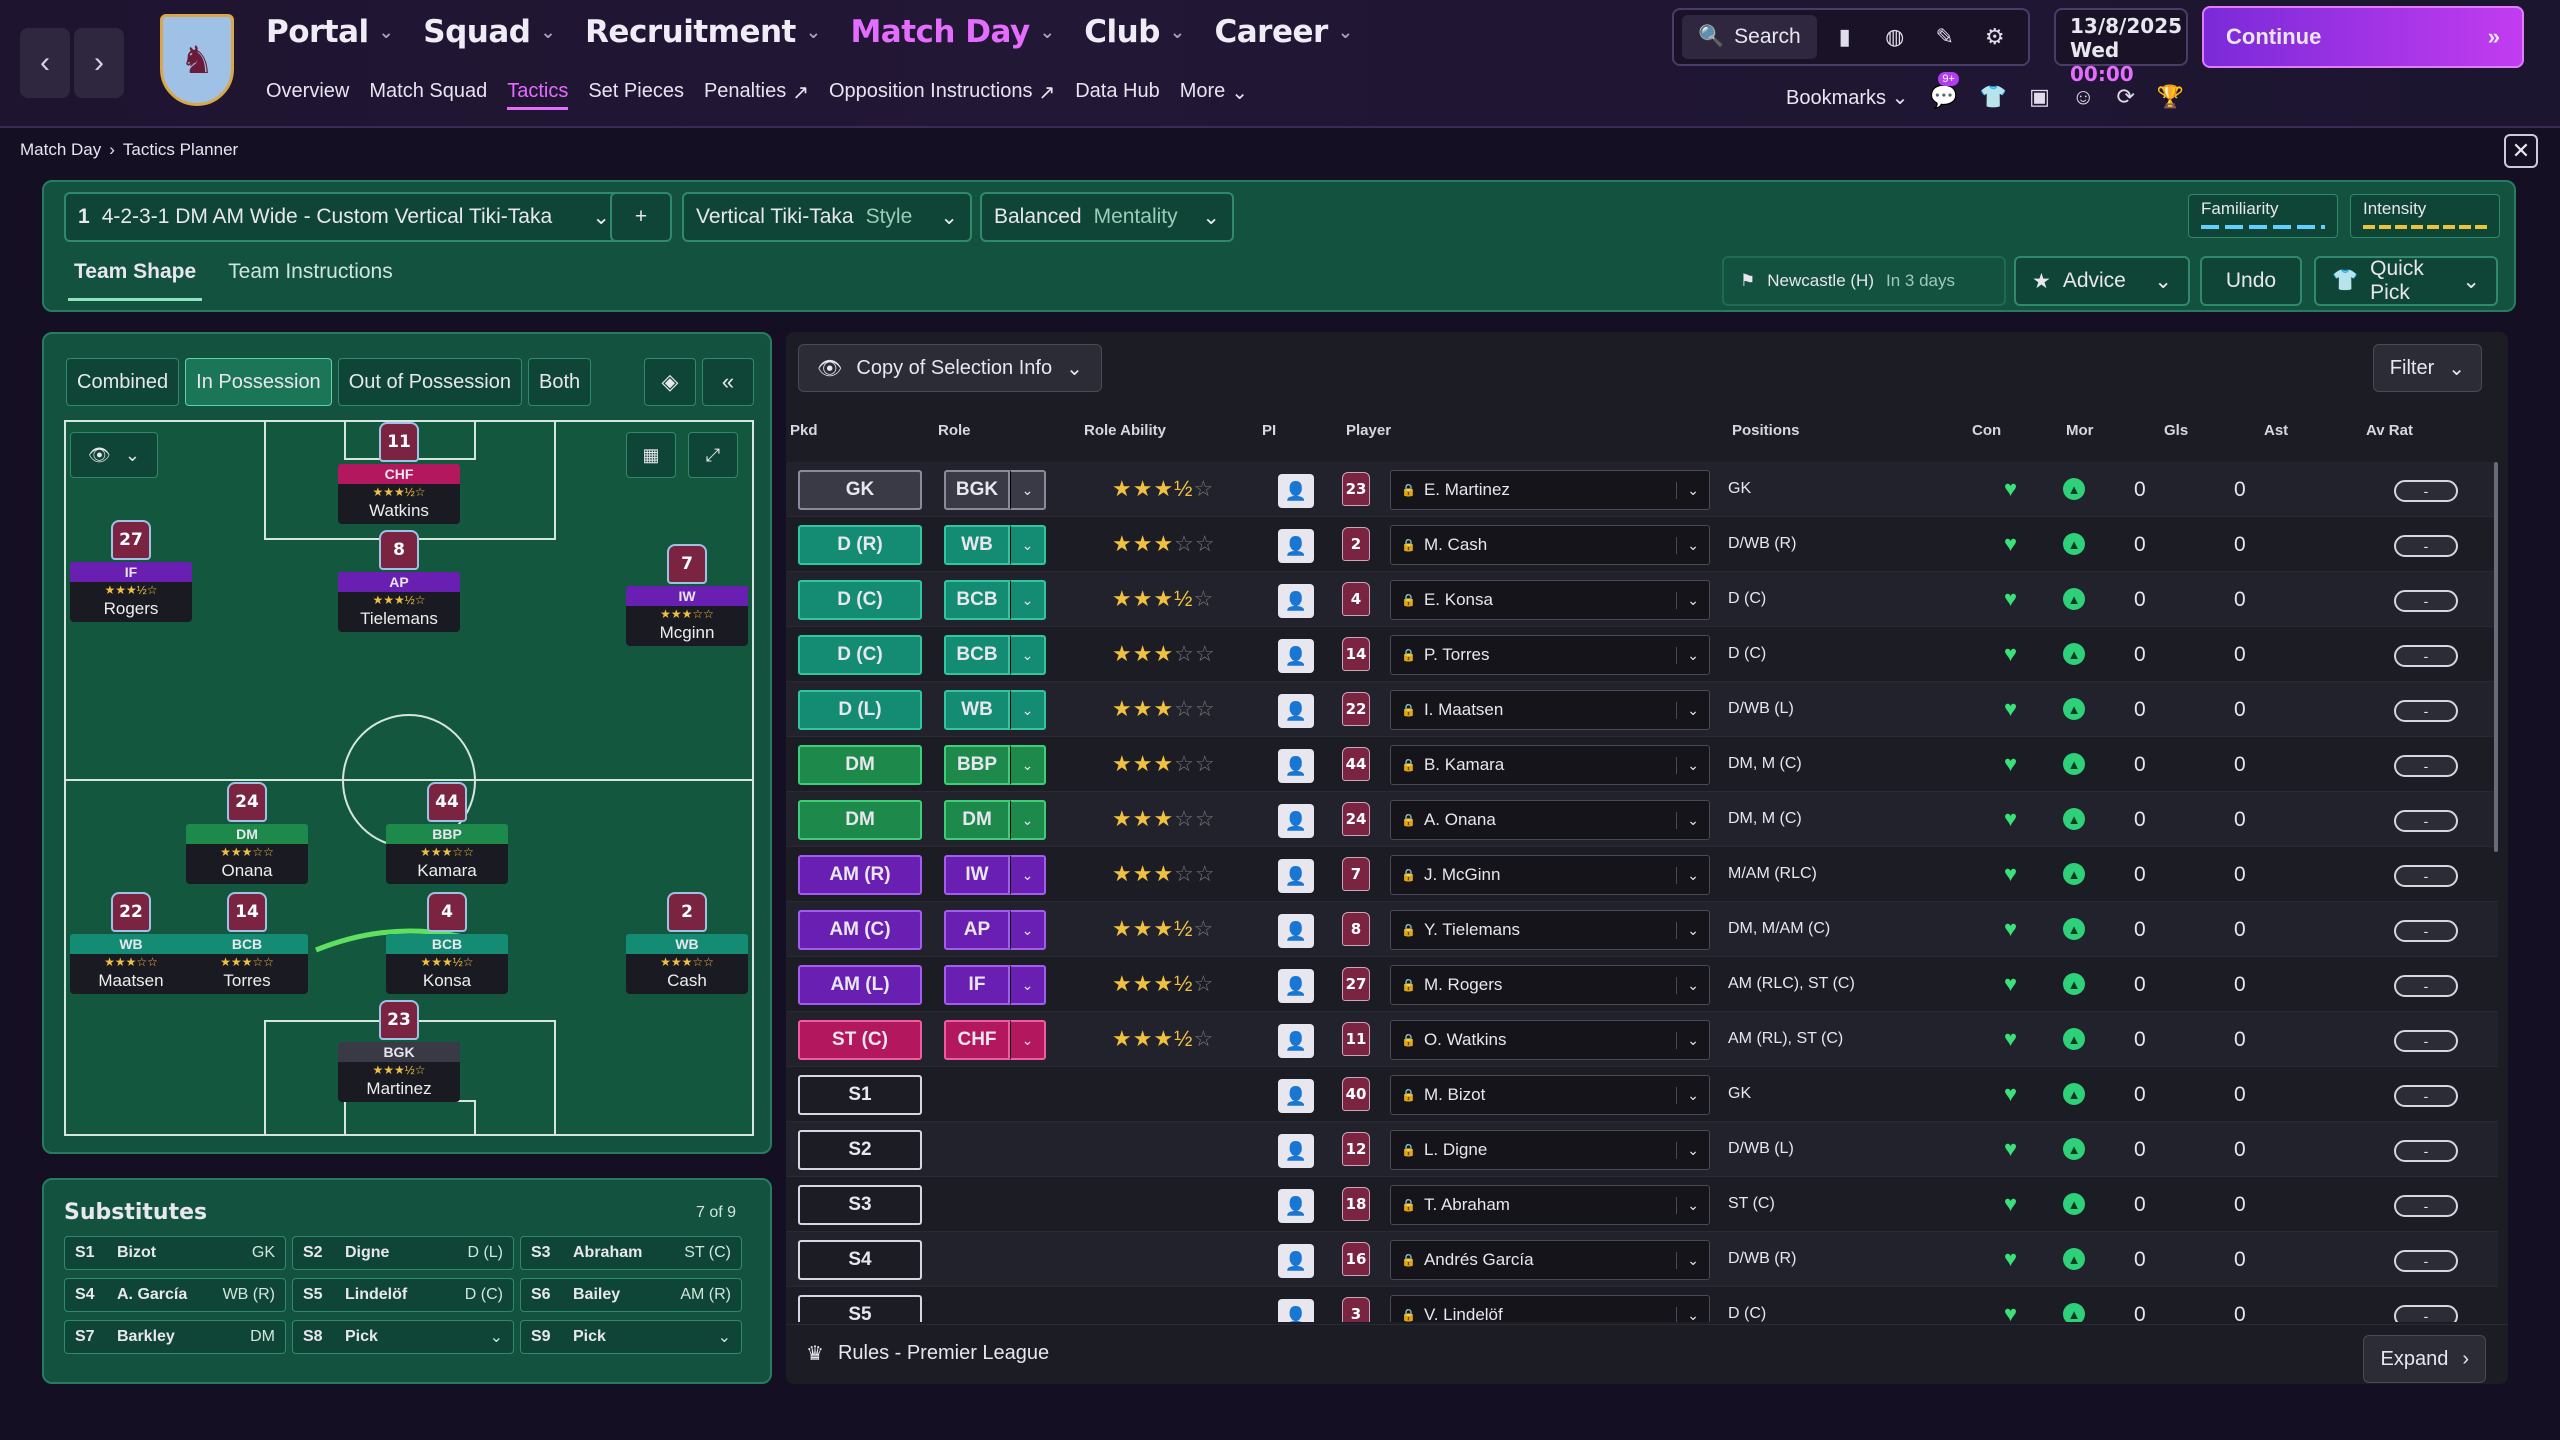 This screenshot has height=1440, width=2560. I want to click on sub-nav-more: More, so click(1203, 95).